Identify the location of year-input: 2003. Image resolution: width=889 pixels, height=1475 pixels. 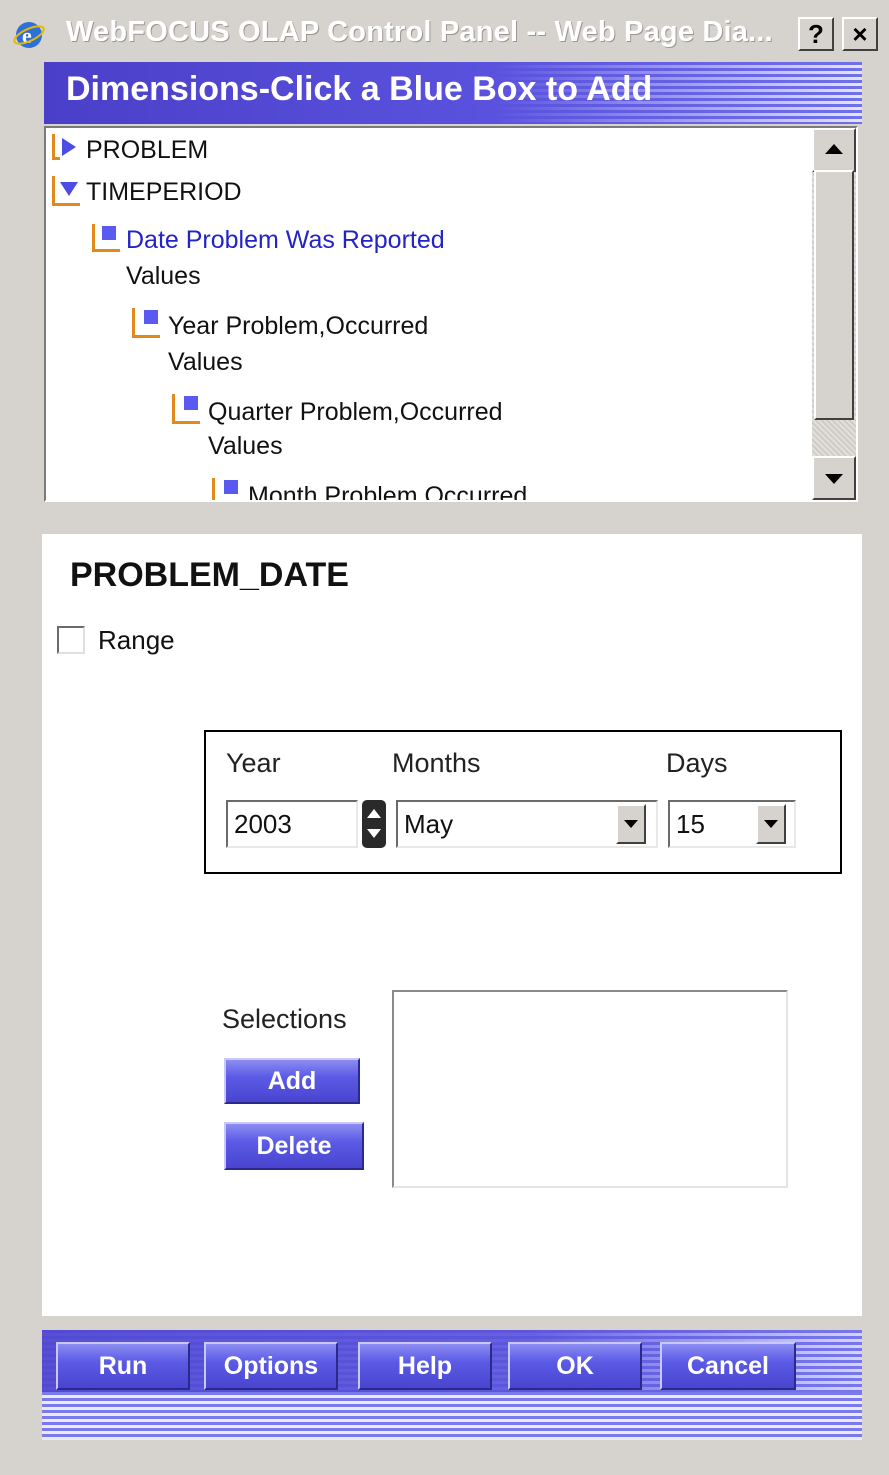
(292, 824).